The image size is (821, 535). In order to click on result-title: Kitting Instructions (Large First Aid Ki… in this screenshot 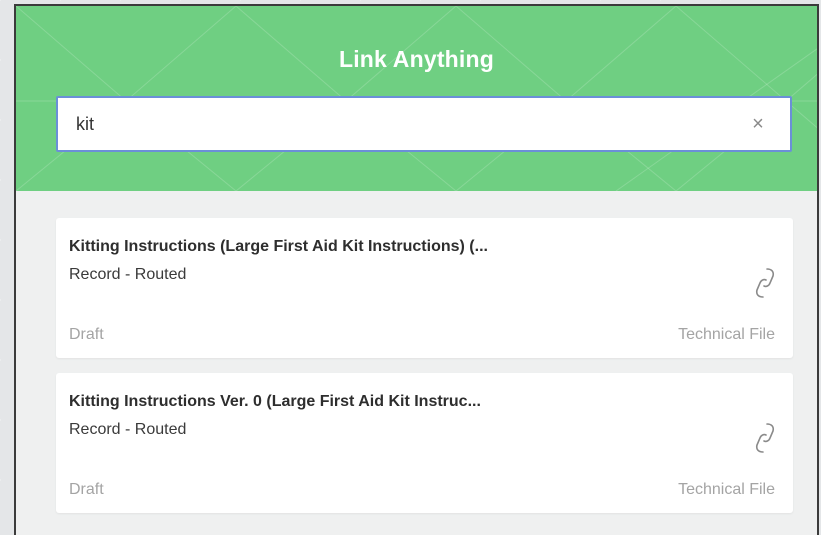, I will do `click(278, 247)`.